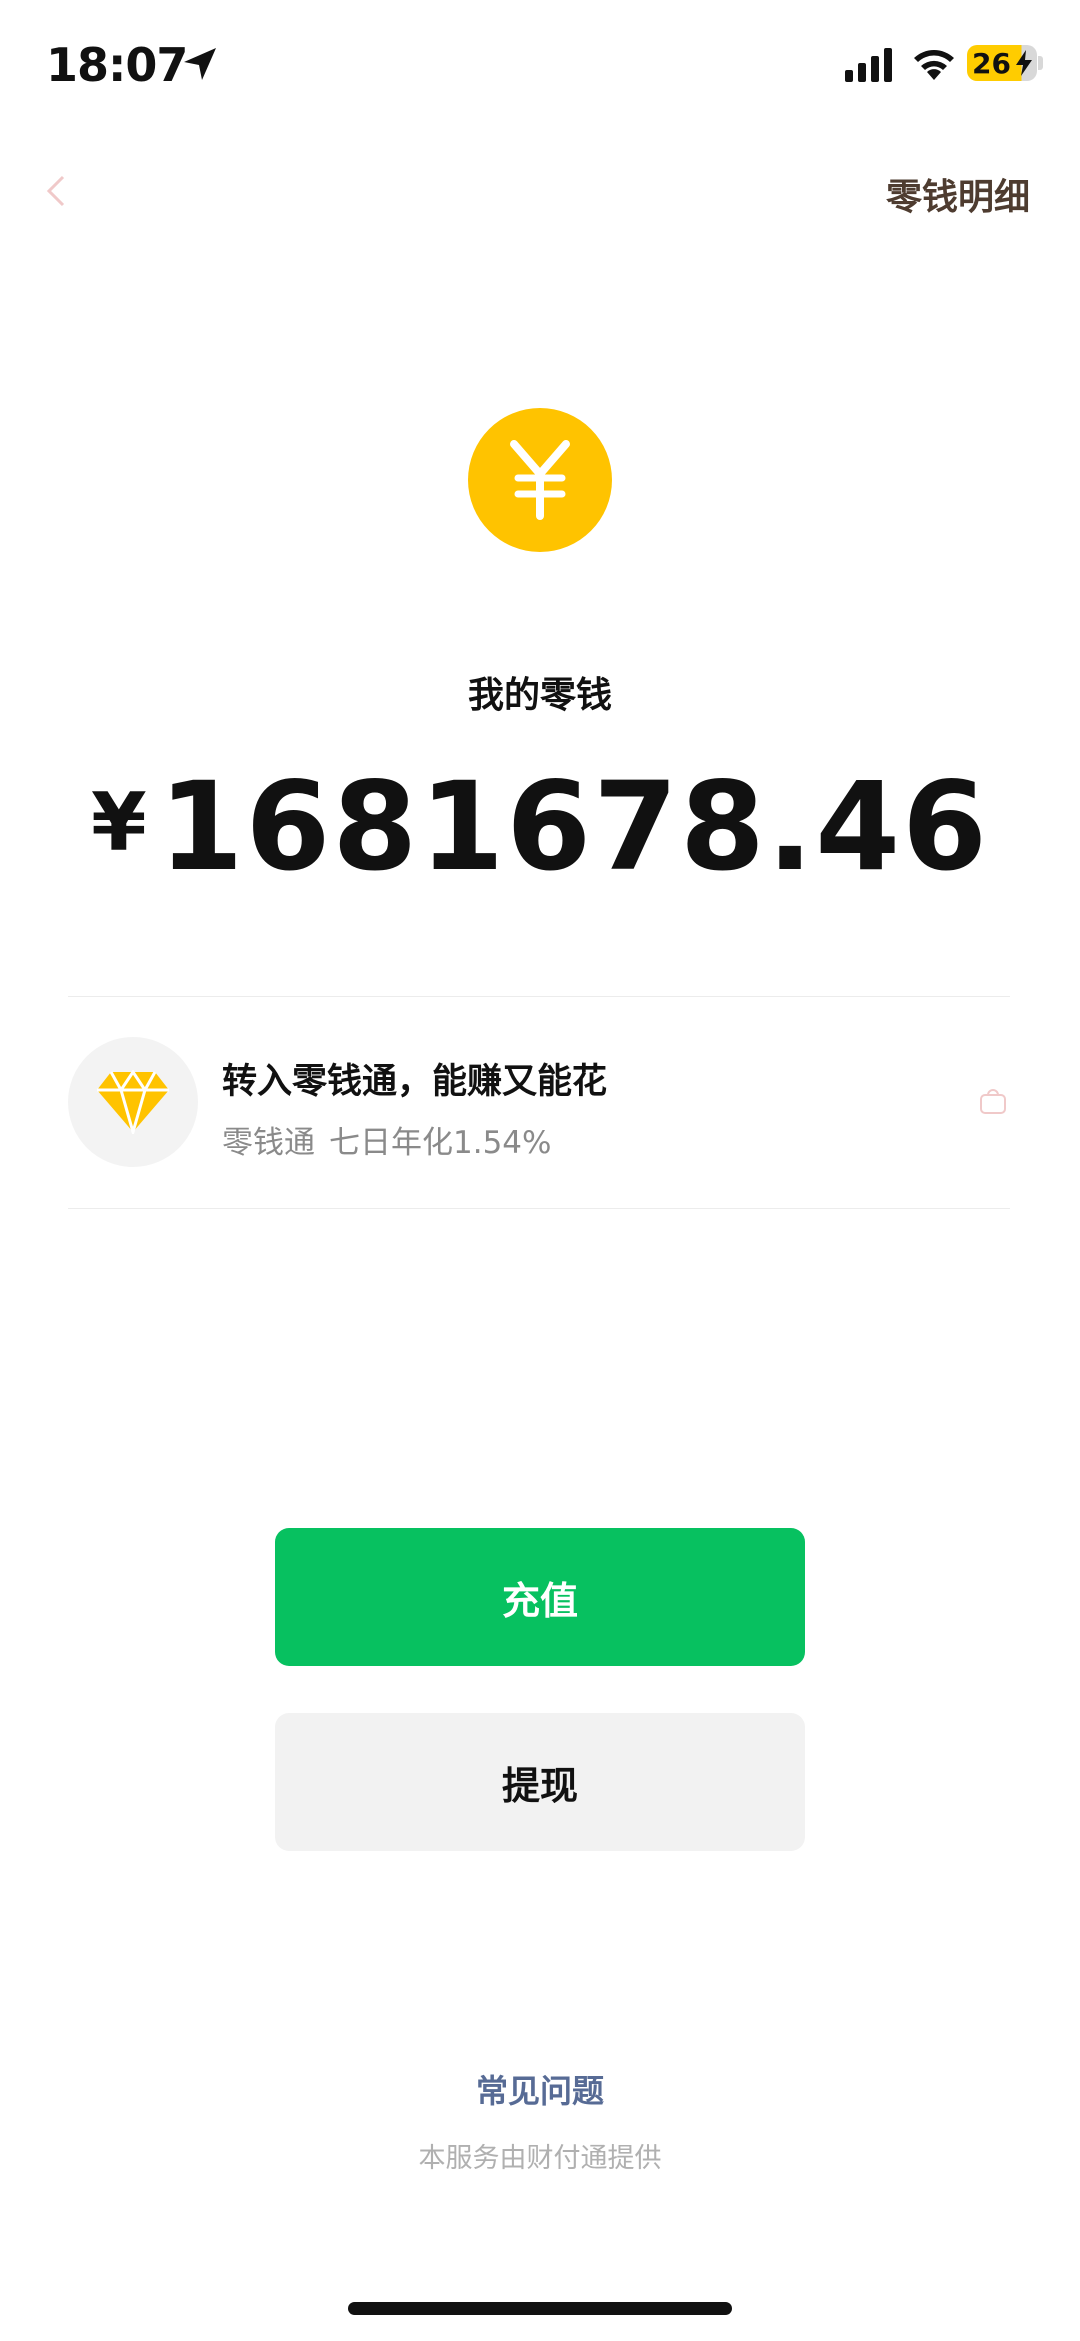  Describe the element at coordinates (540, 2308) in the screenshot. I see `home-indicator` at that location.